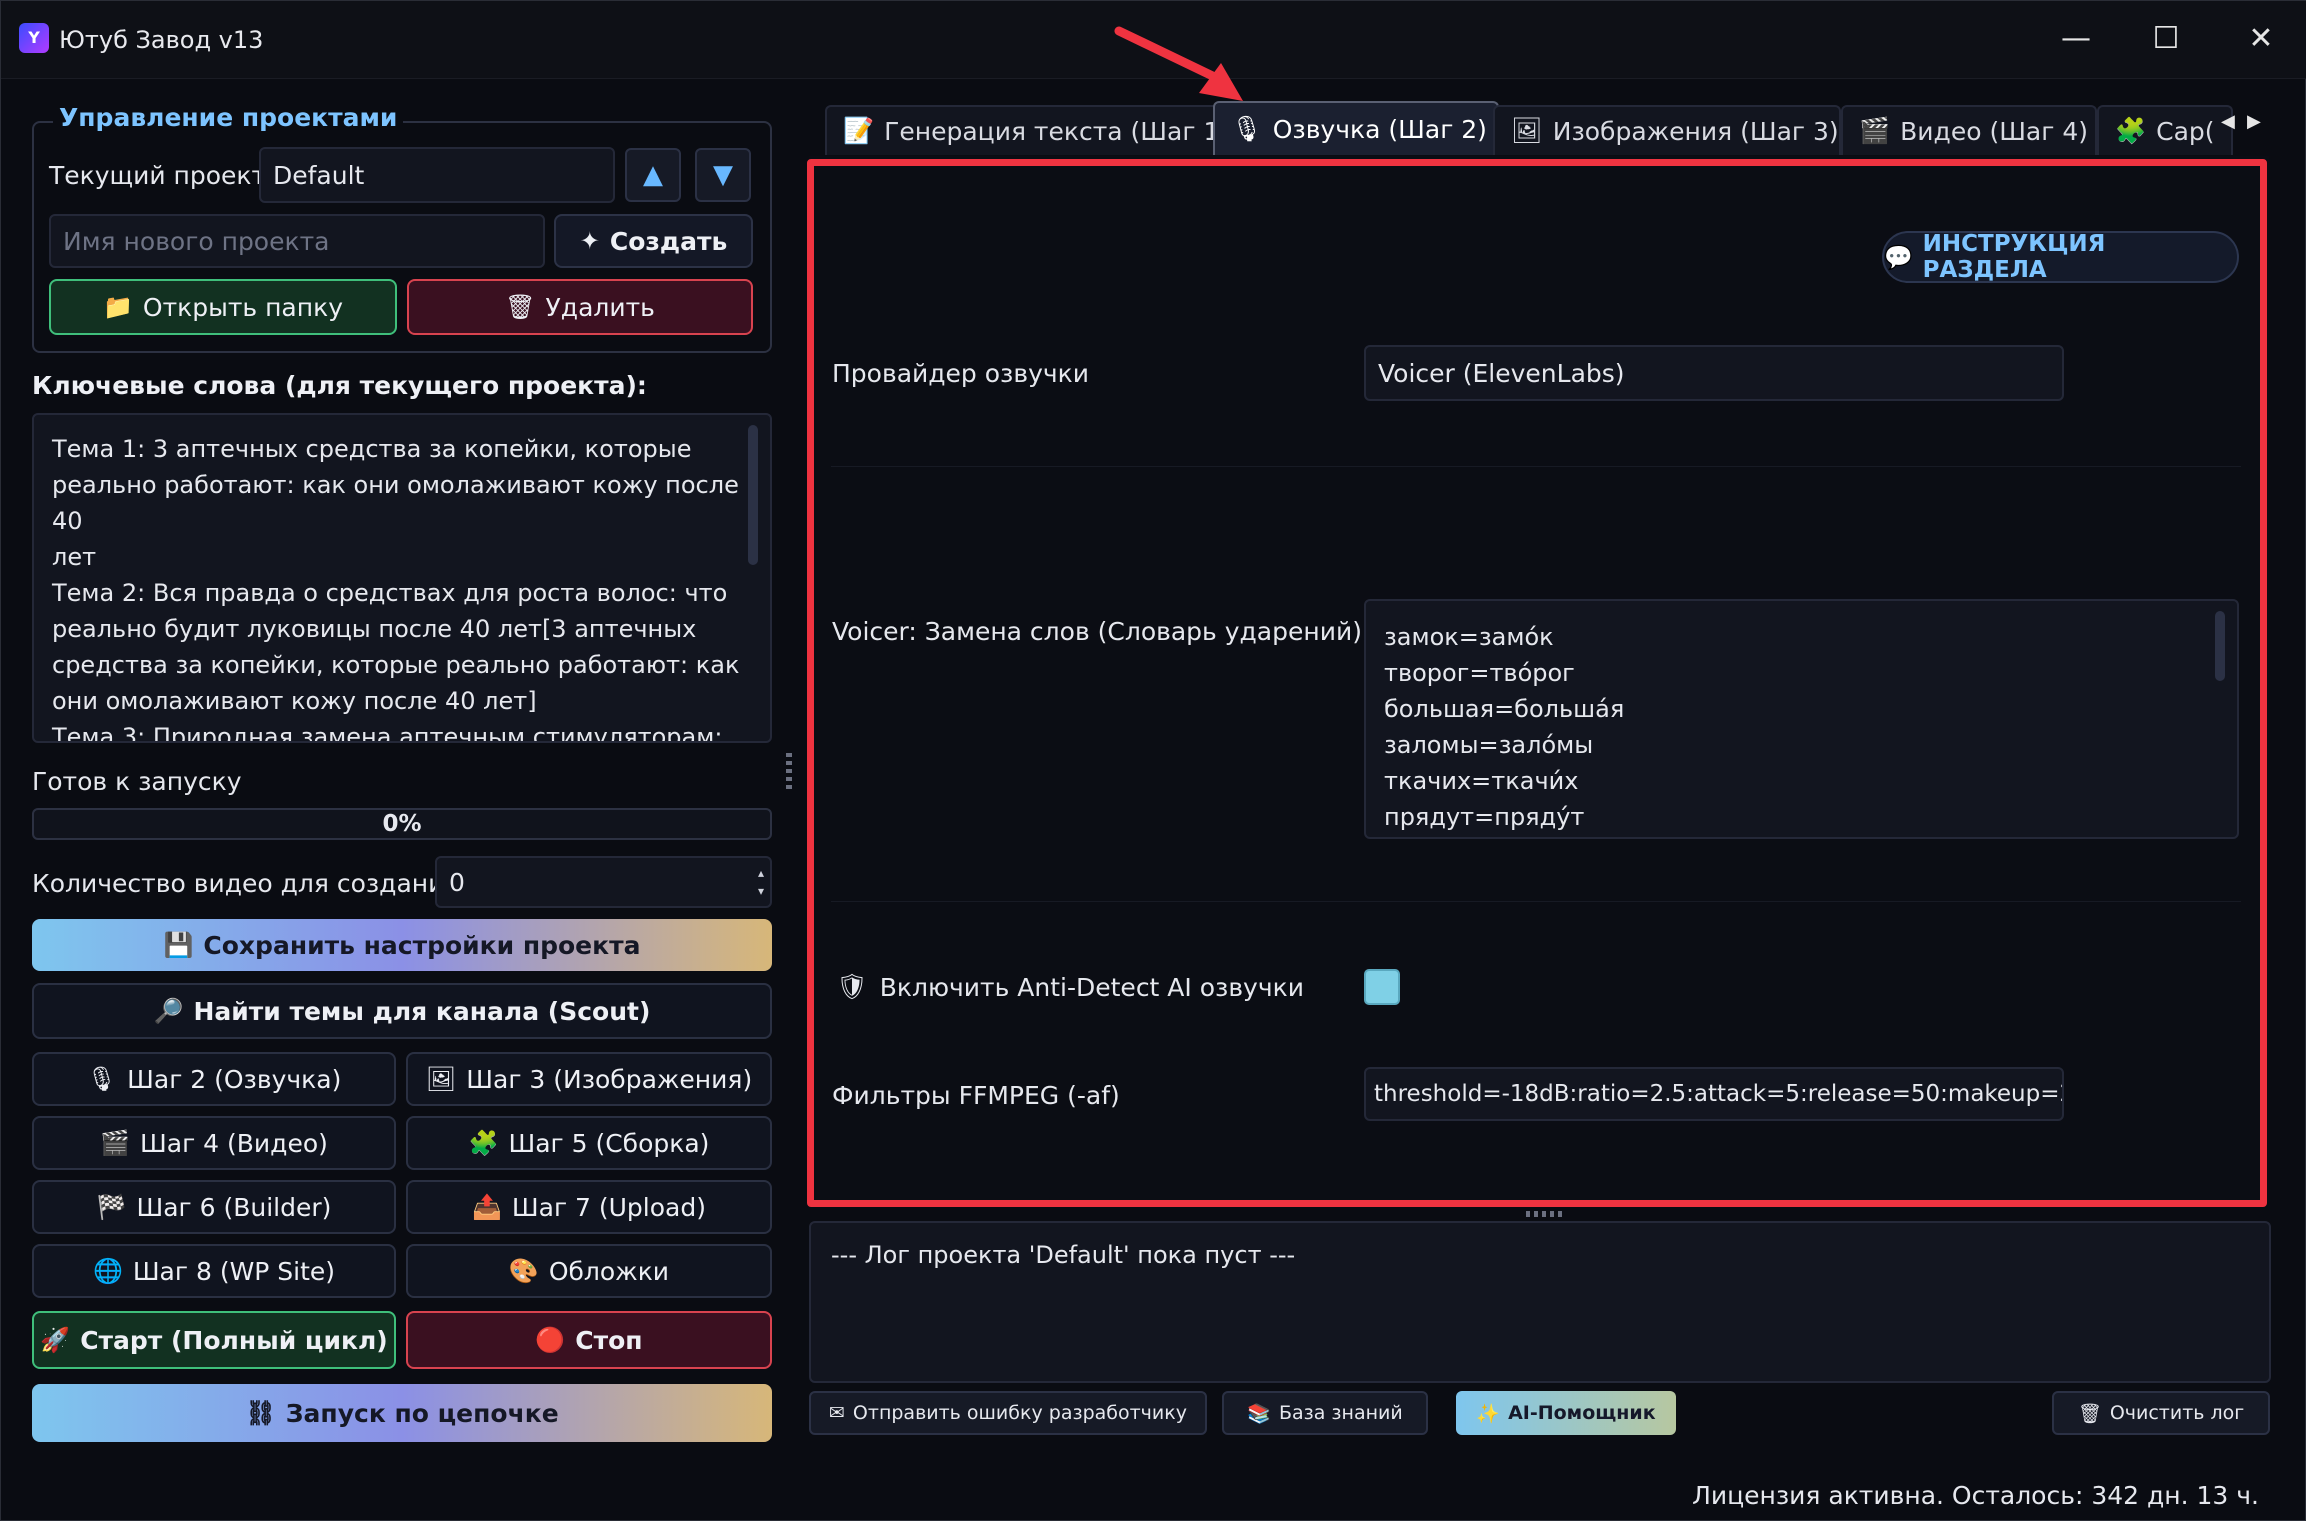 Image resolution: width=2306 pixels, height=1521 pixels. Describe the element at coordinates (234, 1271) in the screenshot. I see `step8-label: Шаг 8 (WP Site)` at that location.